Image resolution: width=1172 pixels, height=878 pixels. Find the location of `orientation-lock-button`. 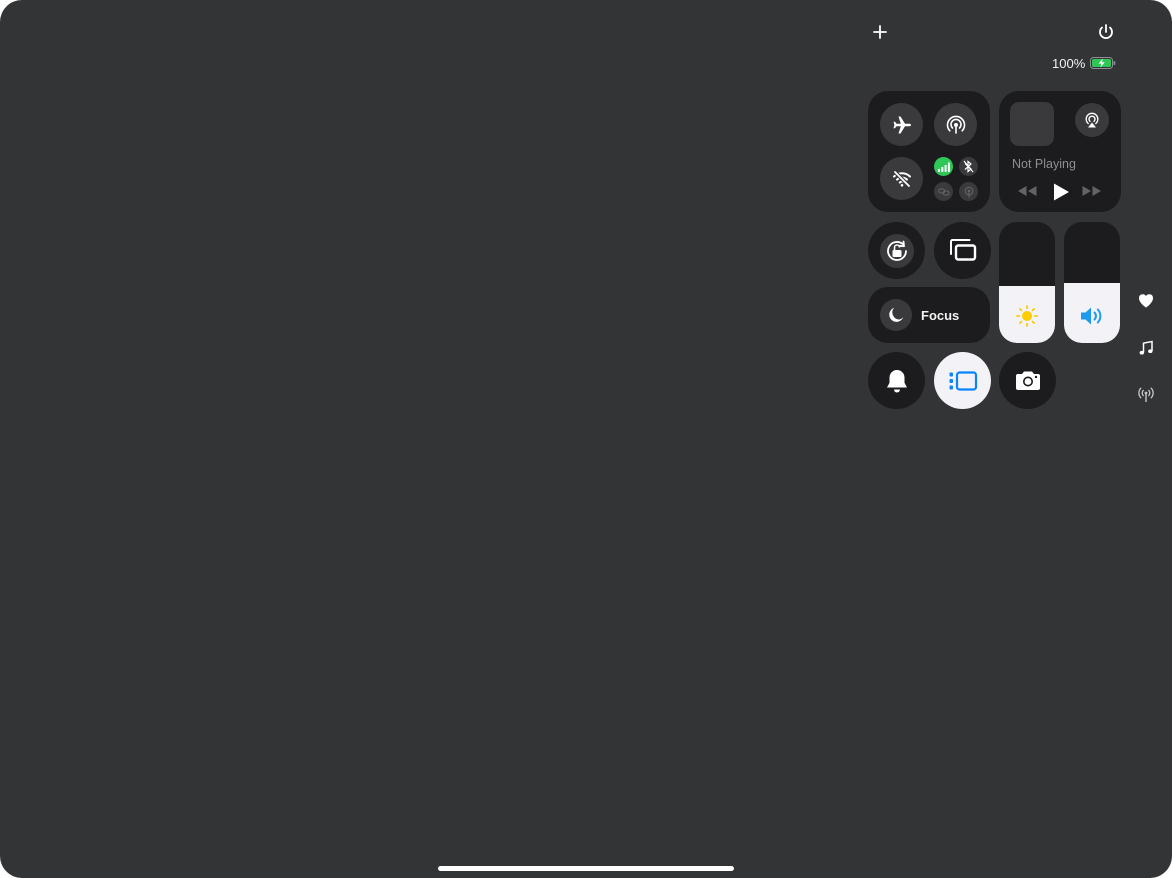

orientation-lock-button is located at coordinates (896, 250).